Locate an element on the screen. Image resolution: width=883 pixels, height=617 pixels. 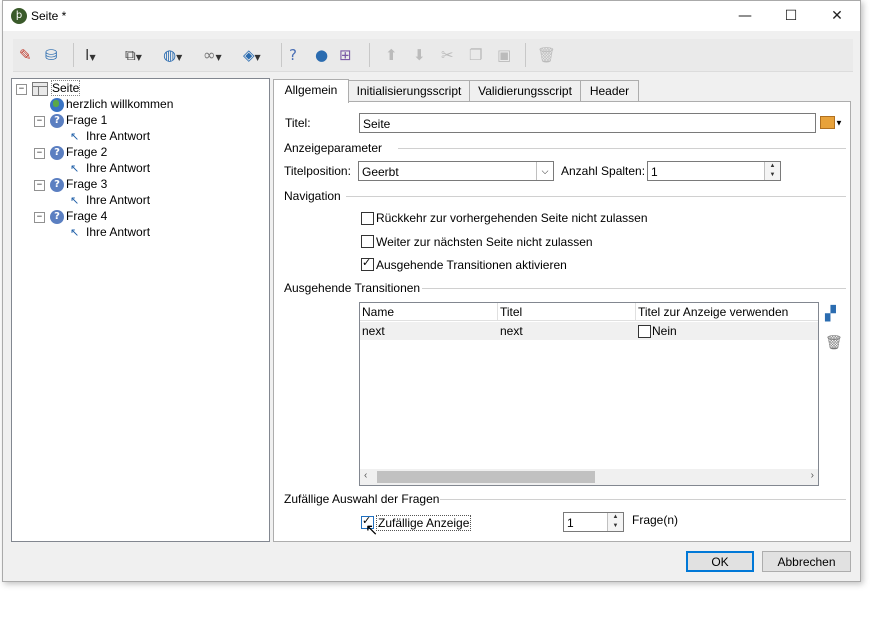
column-header-name: Name is located at coordinates (429, 312).